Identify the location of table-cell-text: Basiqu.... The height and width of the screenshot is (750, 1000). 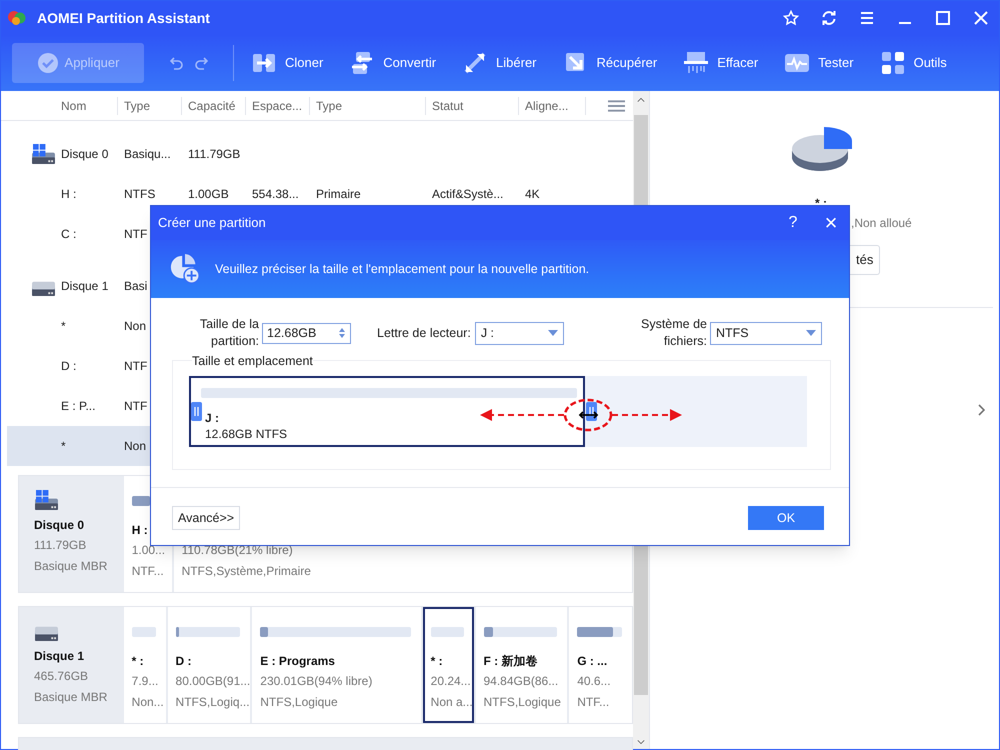
(147, 154).